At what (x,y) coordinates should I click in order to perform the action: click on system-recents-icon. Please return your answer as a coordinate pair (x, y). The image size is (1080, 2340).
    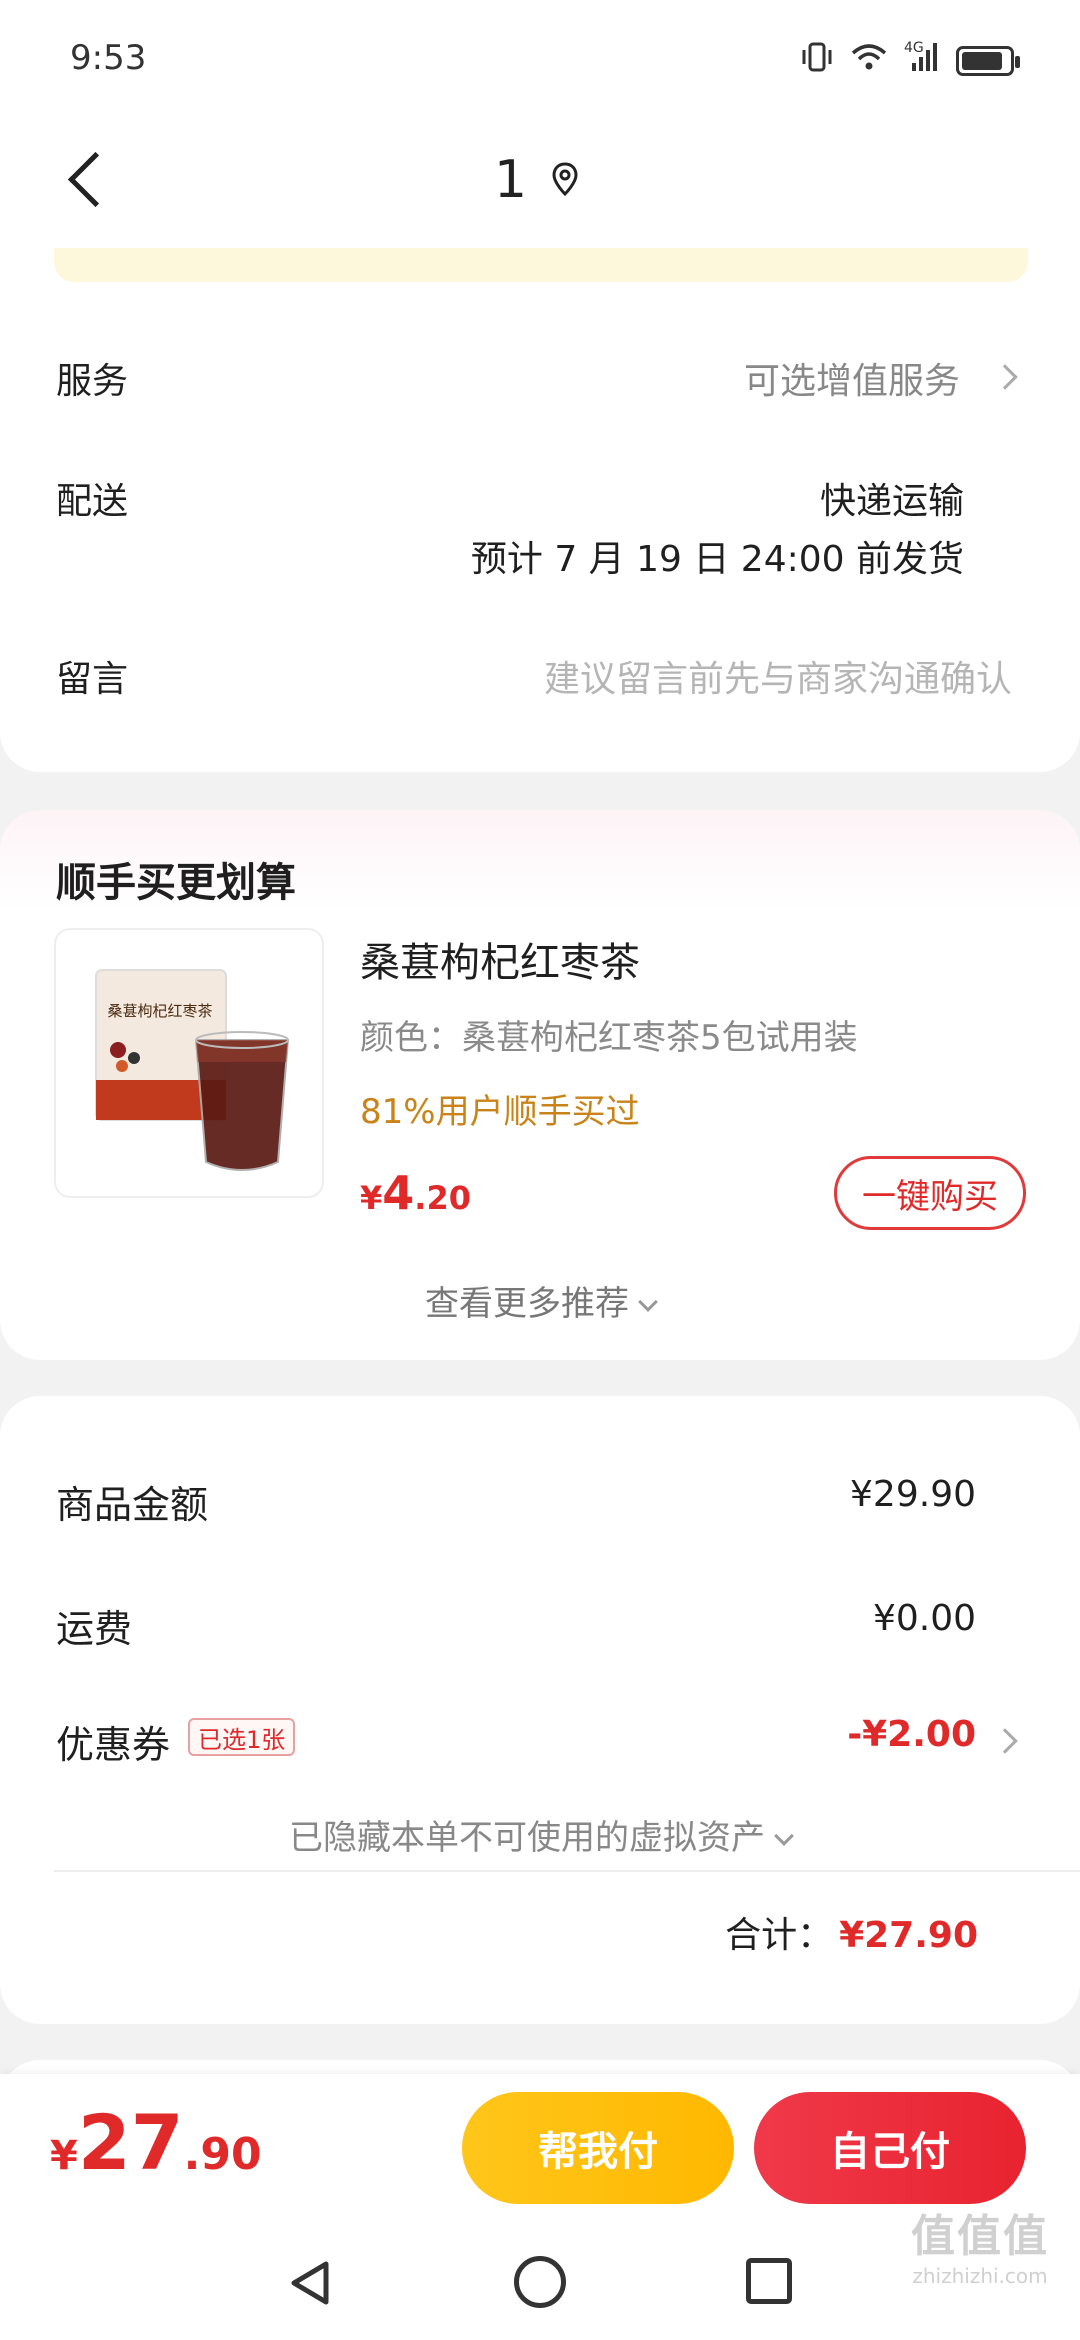
    Looking at the image, I should click on (769, 2281).